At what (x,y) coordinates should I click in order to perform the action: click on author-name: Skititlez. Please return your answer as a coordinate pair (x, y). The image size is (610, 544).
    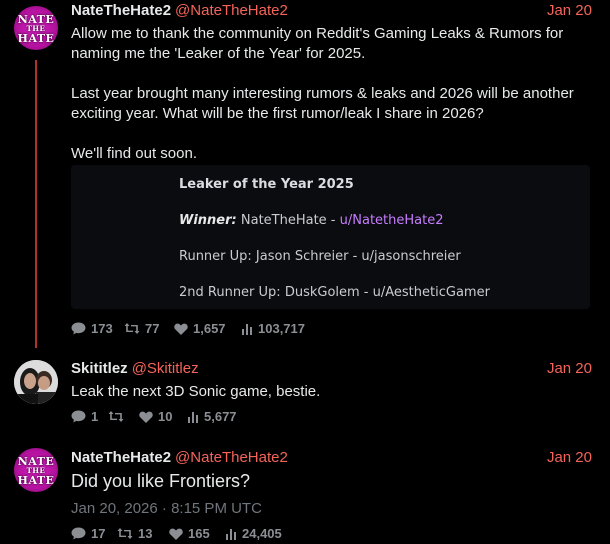
    Looking at the image, I should click on (99, 368).